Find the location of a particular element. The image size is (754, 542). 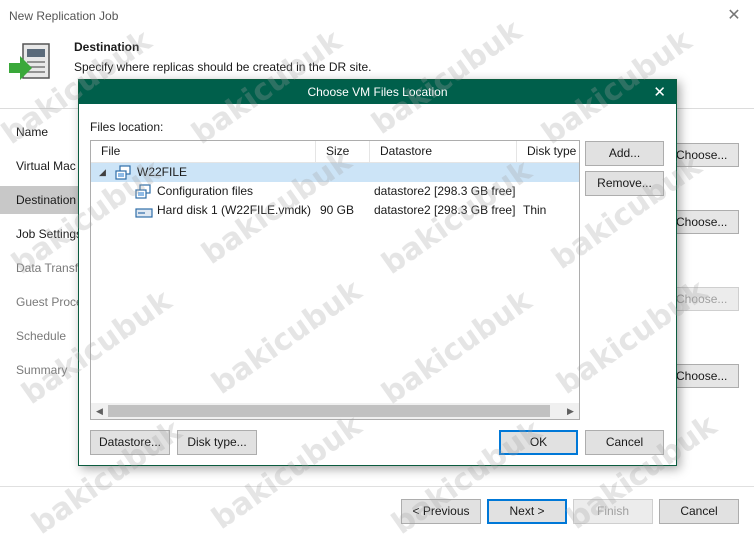

row-file-name: Hard disk 1 (W22FILE.vmdk) is located at coordinates (234, 210).